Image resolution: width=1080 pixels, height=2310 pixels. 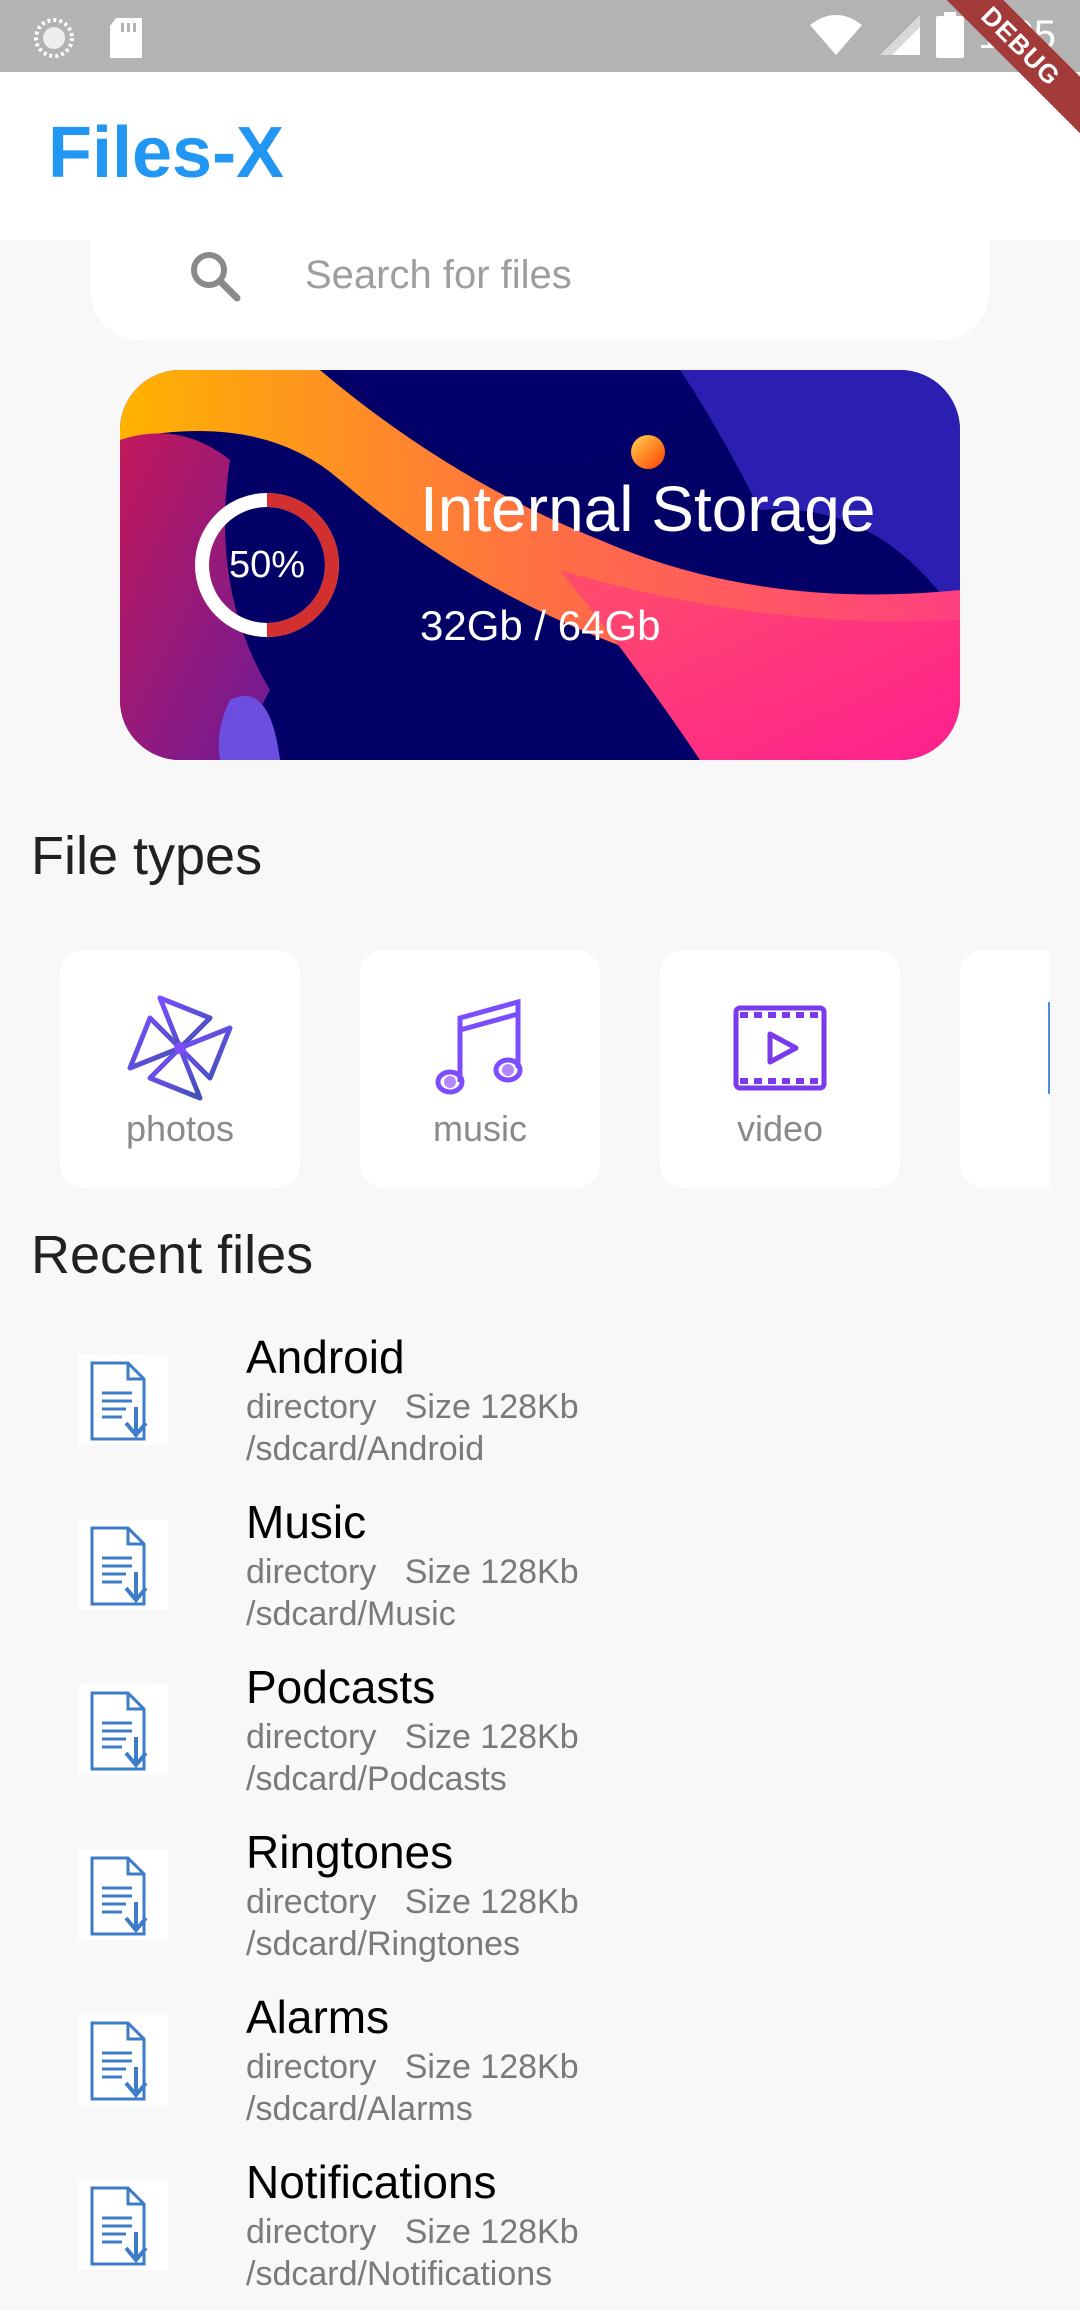 What do you see at coordinates (126, 38) in the screenshot?
I see `sd-card-icon` at bounding box center [126, 38].